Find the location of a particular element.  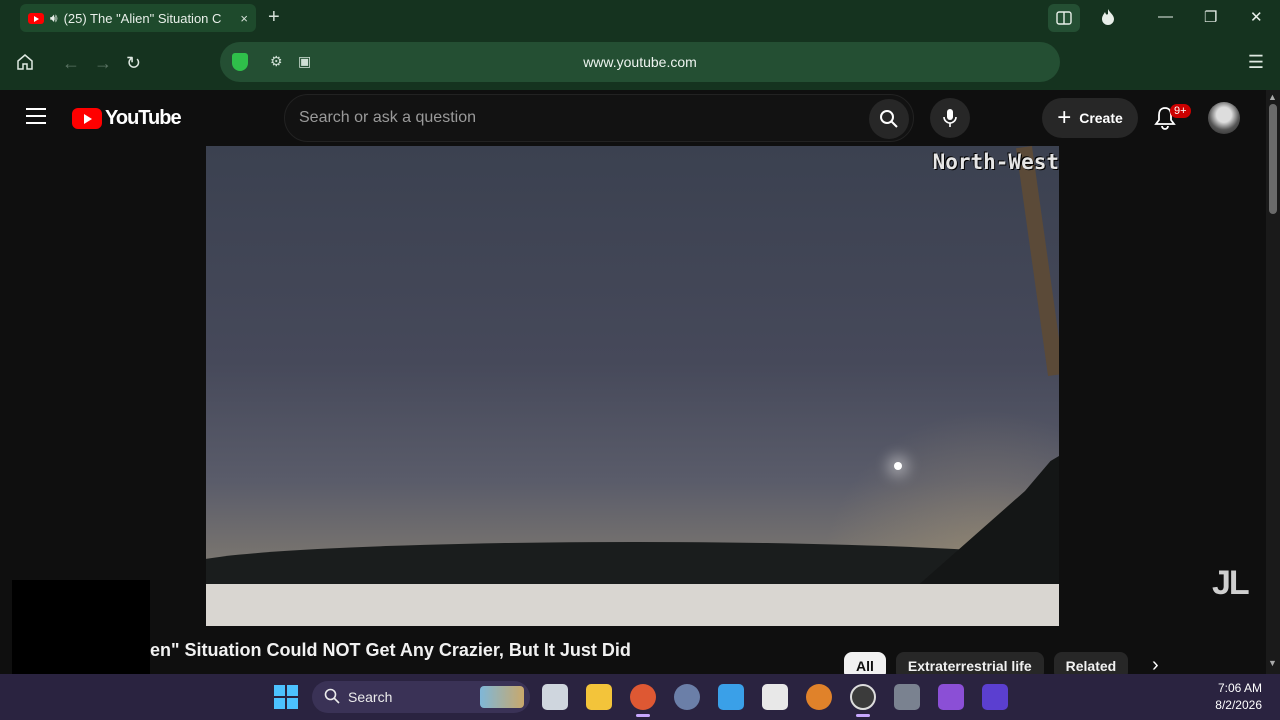

clock-date: 8/2/2026 is located at coordinates (1238, 705).